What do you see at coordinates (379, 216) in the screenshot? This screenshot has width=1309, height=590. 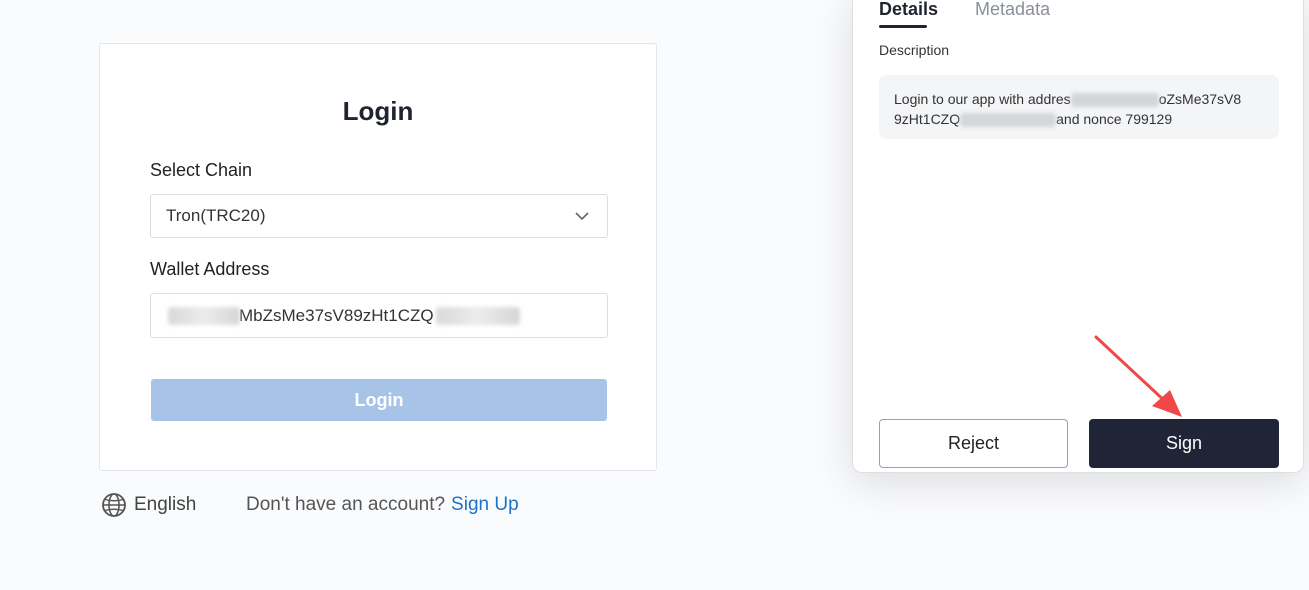 I see `chain-select: Tron(TRC20)` at bounding box center [379, 216].